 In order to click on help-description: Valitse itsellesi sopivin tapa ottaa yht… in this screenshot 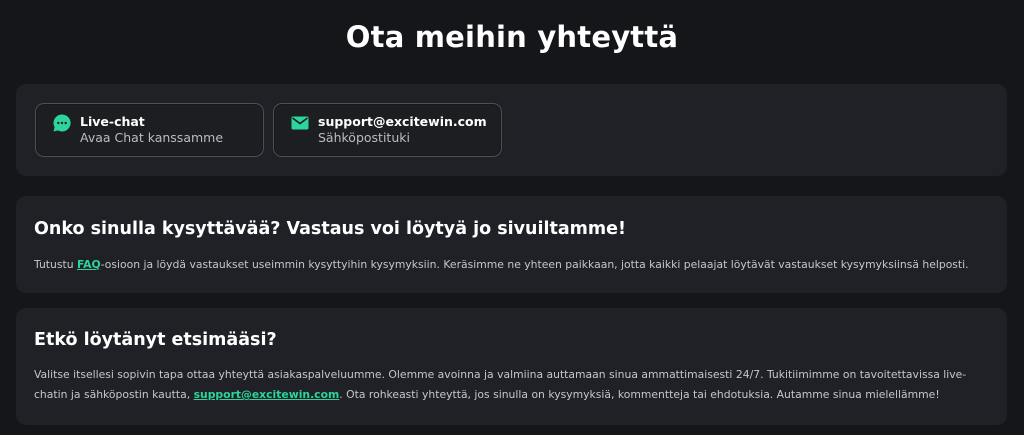, I will do `click(514, 385)`.